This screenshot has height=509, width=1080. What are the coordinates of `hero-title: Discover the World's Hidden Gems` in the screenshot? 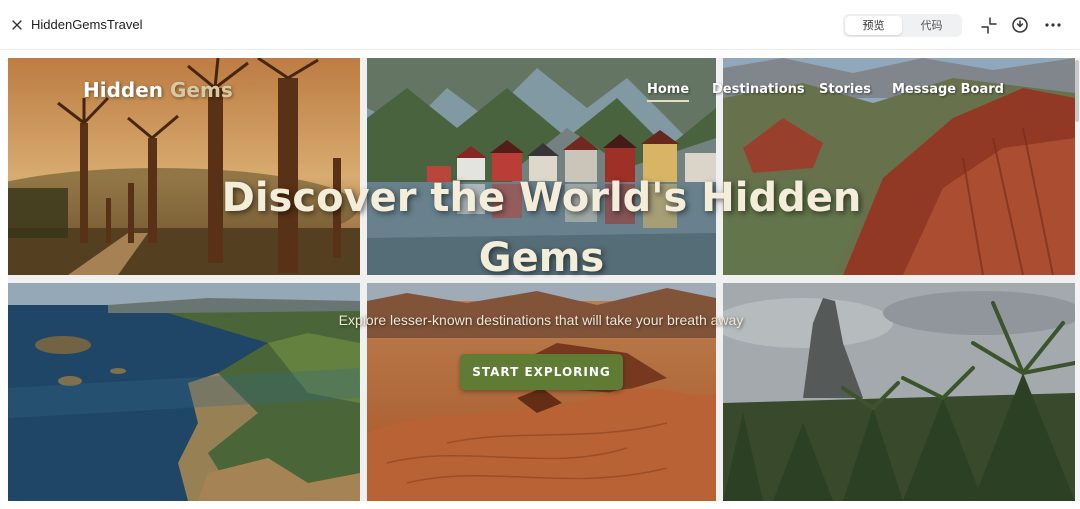 It's located at (541, 228).